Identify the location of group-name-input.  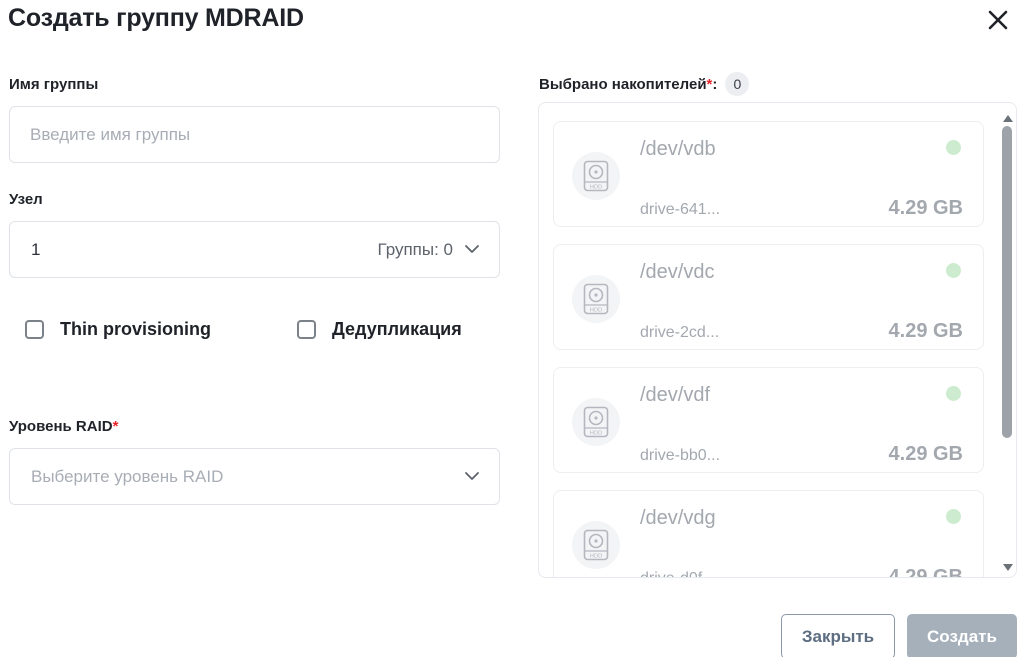
(254, 134).